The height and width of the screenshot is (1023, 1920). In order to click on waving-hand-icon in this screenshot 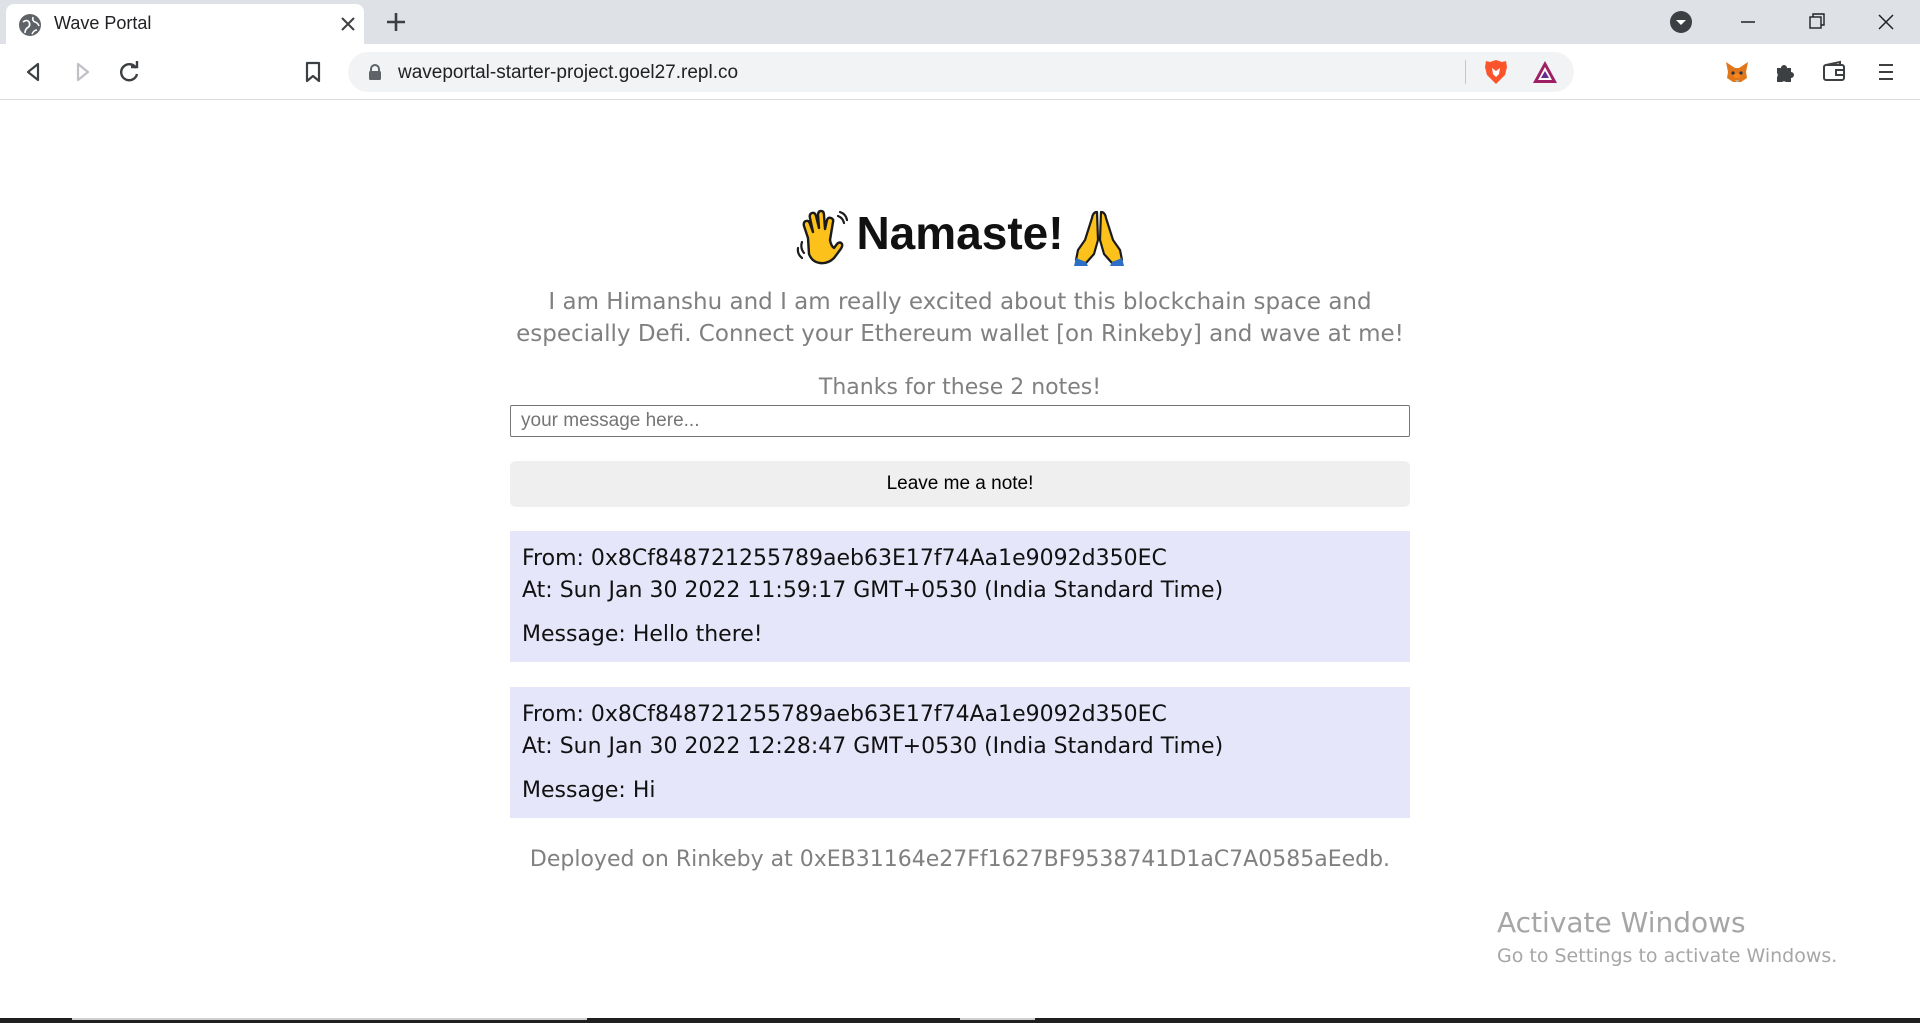, I will do `click(821, 237)`.